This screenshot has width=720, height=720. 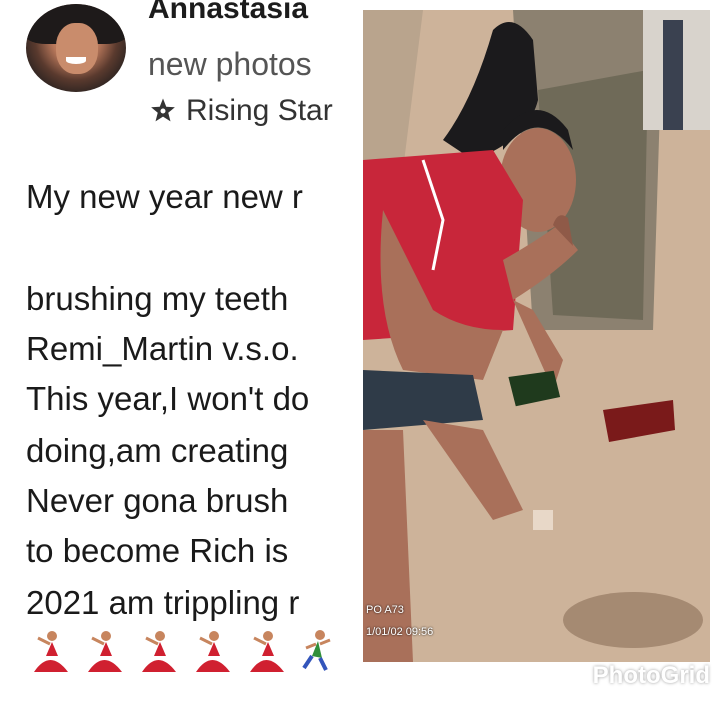 What do you see at coordinates (400, 632) in the screenshot?
I see `photo-timestamp: 1/01/02 09:56` at bounding box center [400, 632].